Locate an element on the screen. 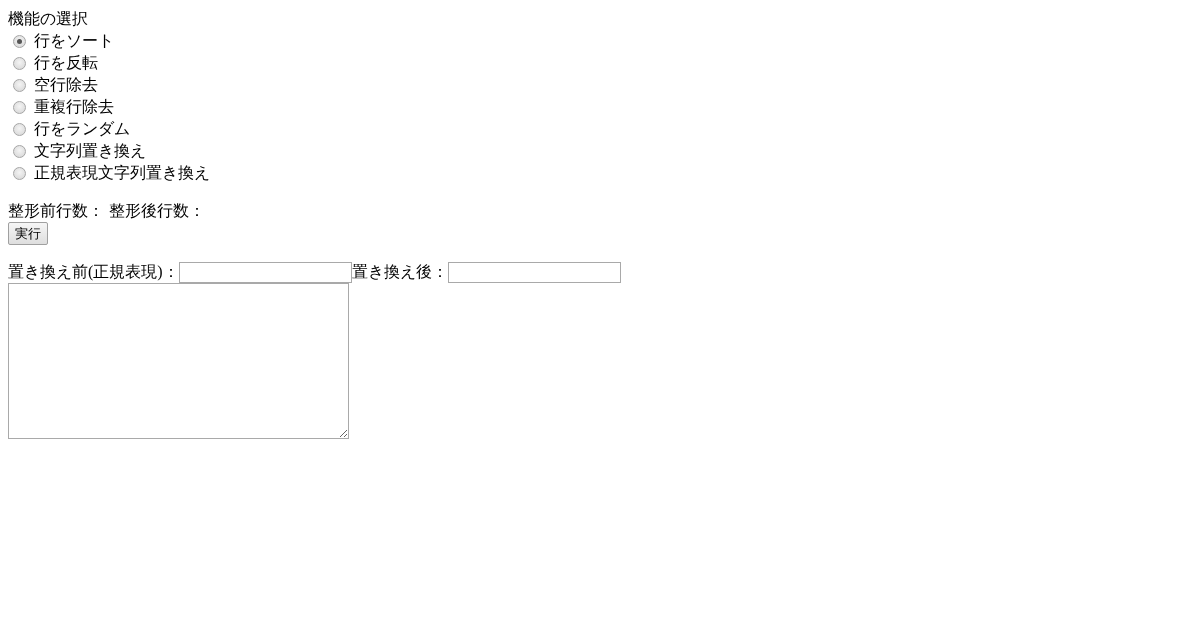 The image size is (1200, 630). radio-label: 行をソート is located at coordinates (74, 41).